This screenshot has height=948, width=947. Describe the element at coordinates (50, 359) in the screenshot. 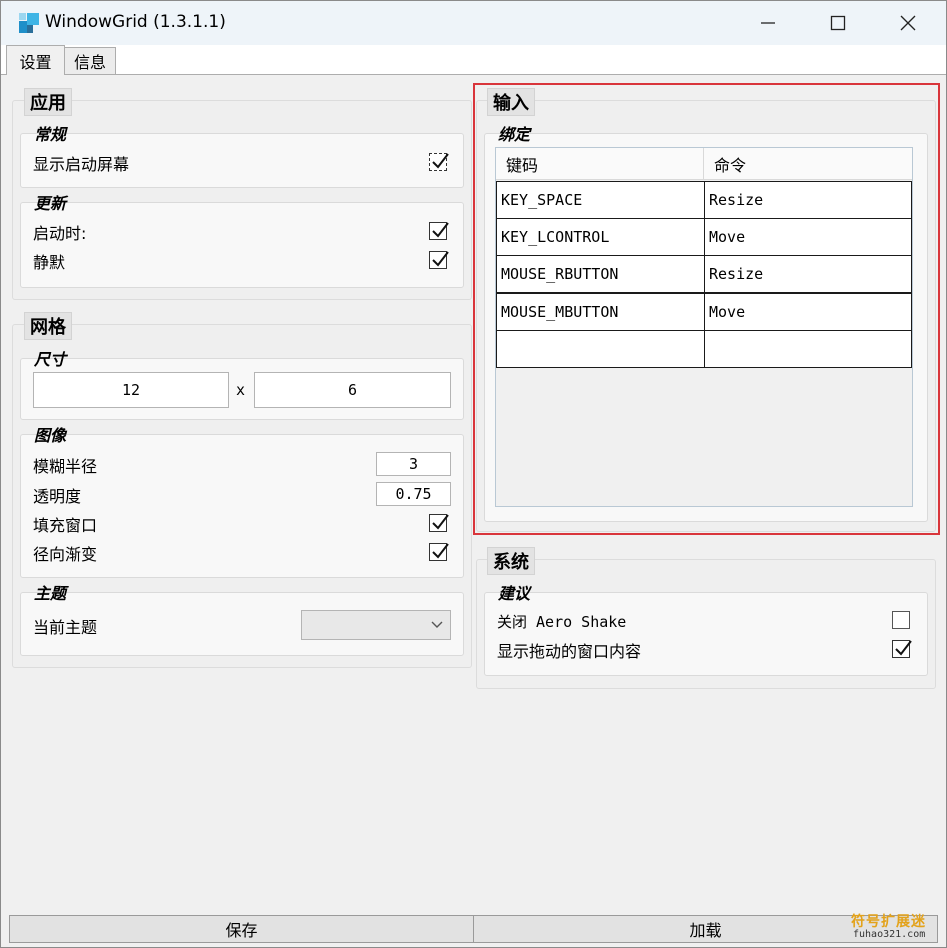

I see `size-group-label: 尺寸` at that location.